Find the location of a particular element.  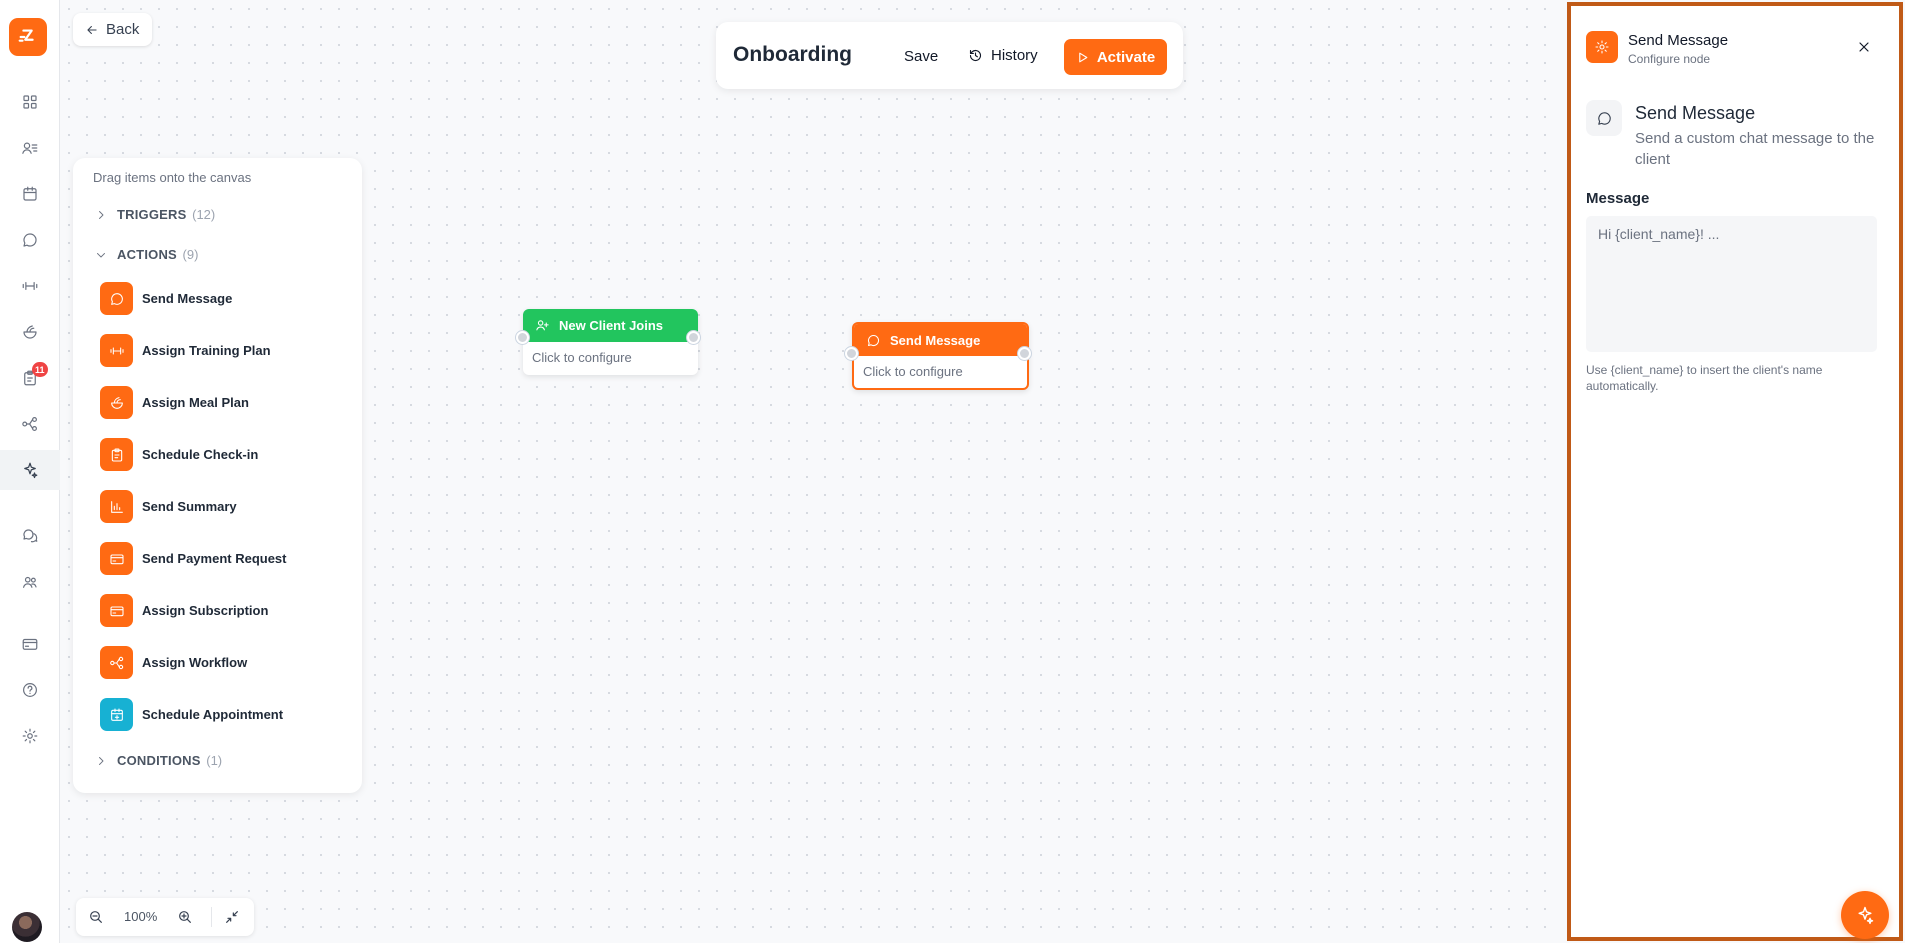

app-logo is located at coordinates (28, 37).